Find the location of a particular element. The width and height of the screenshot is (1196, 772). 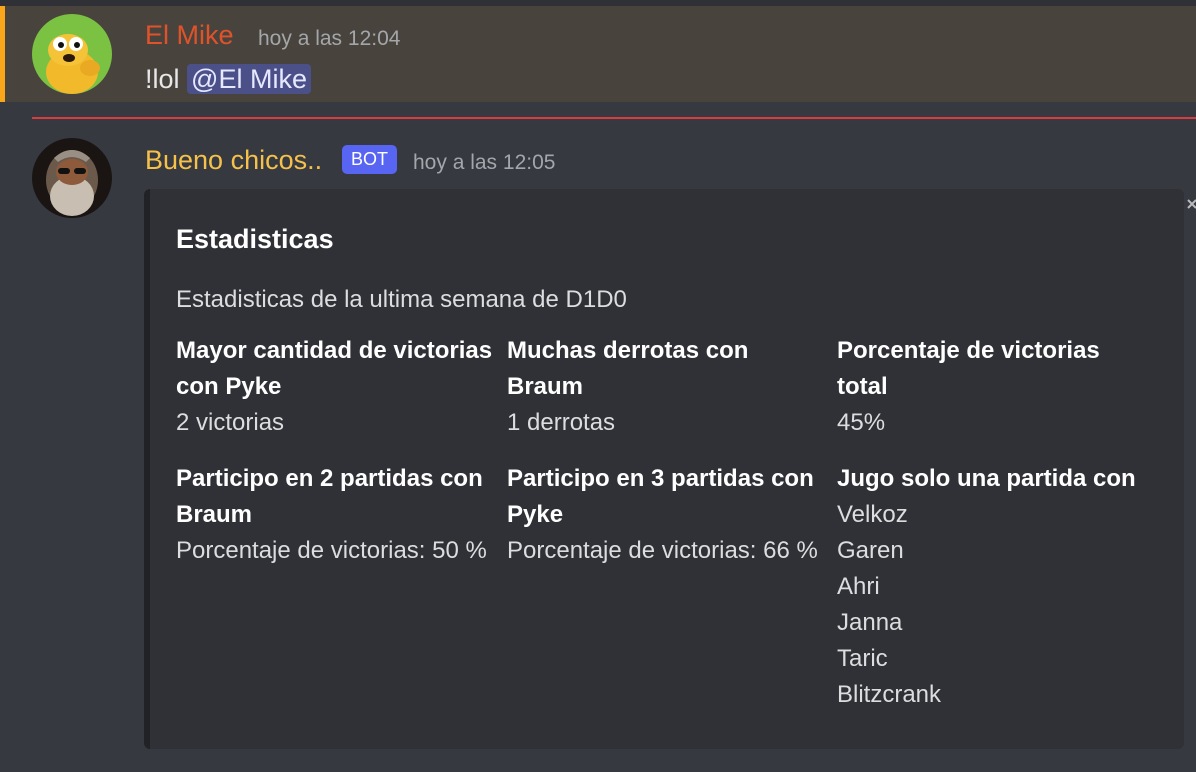

list-item: Ahri is located at coordinates (858, 586).